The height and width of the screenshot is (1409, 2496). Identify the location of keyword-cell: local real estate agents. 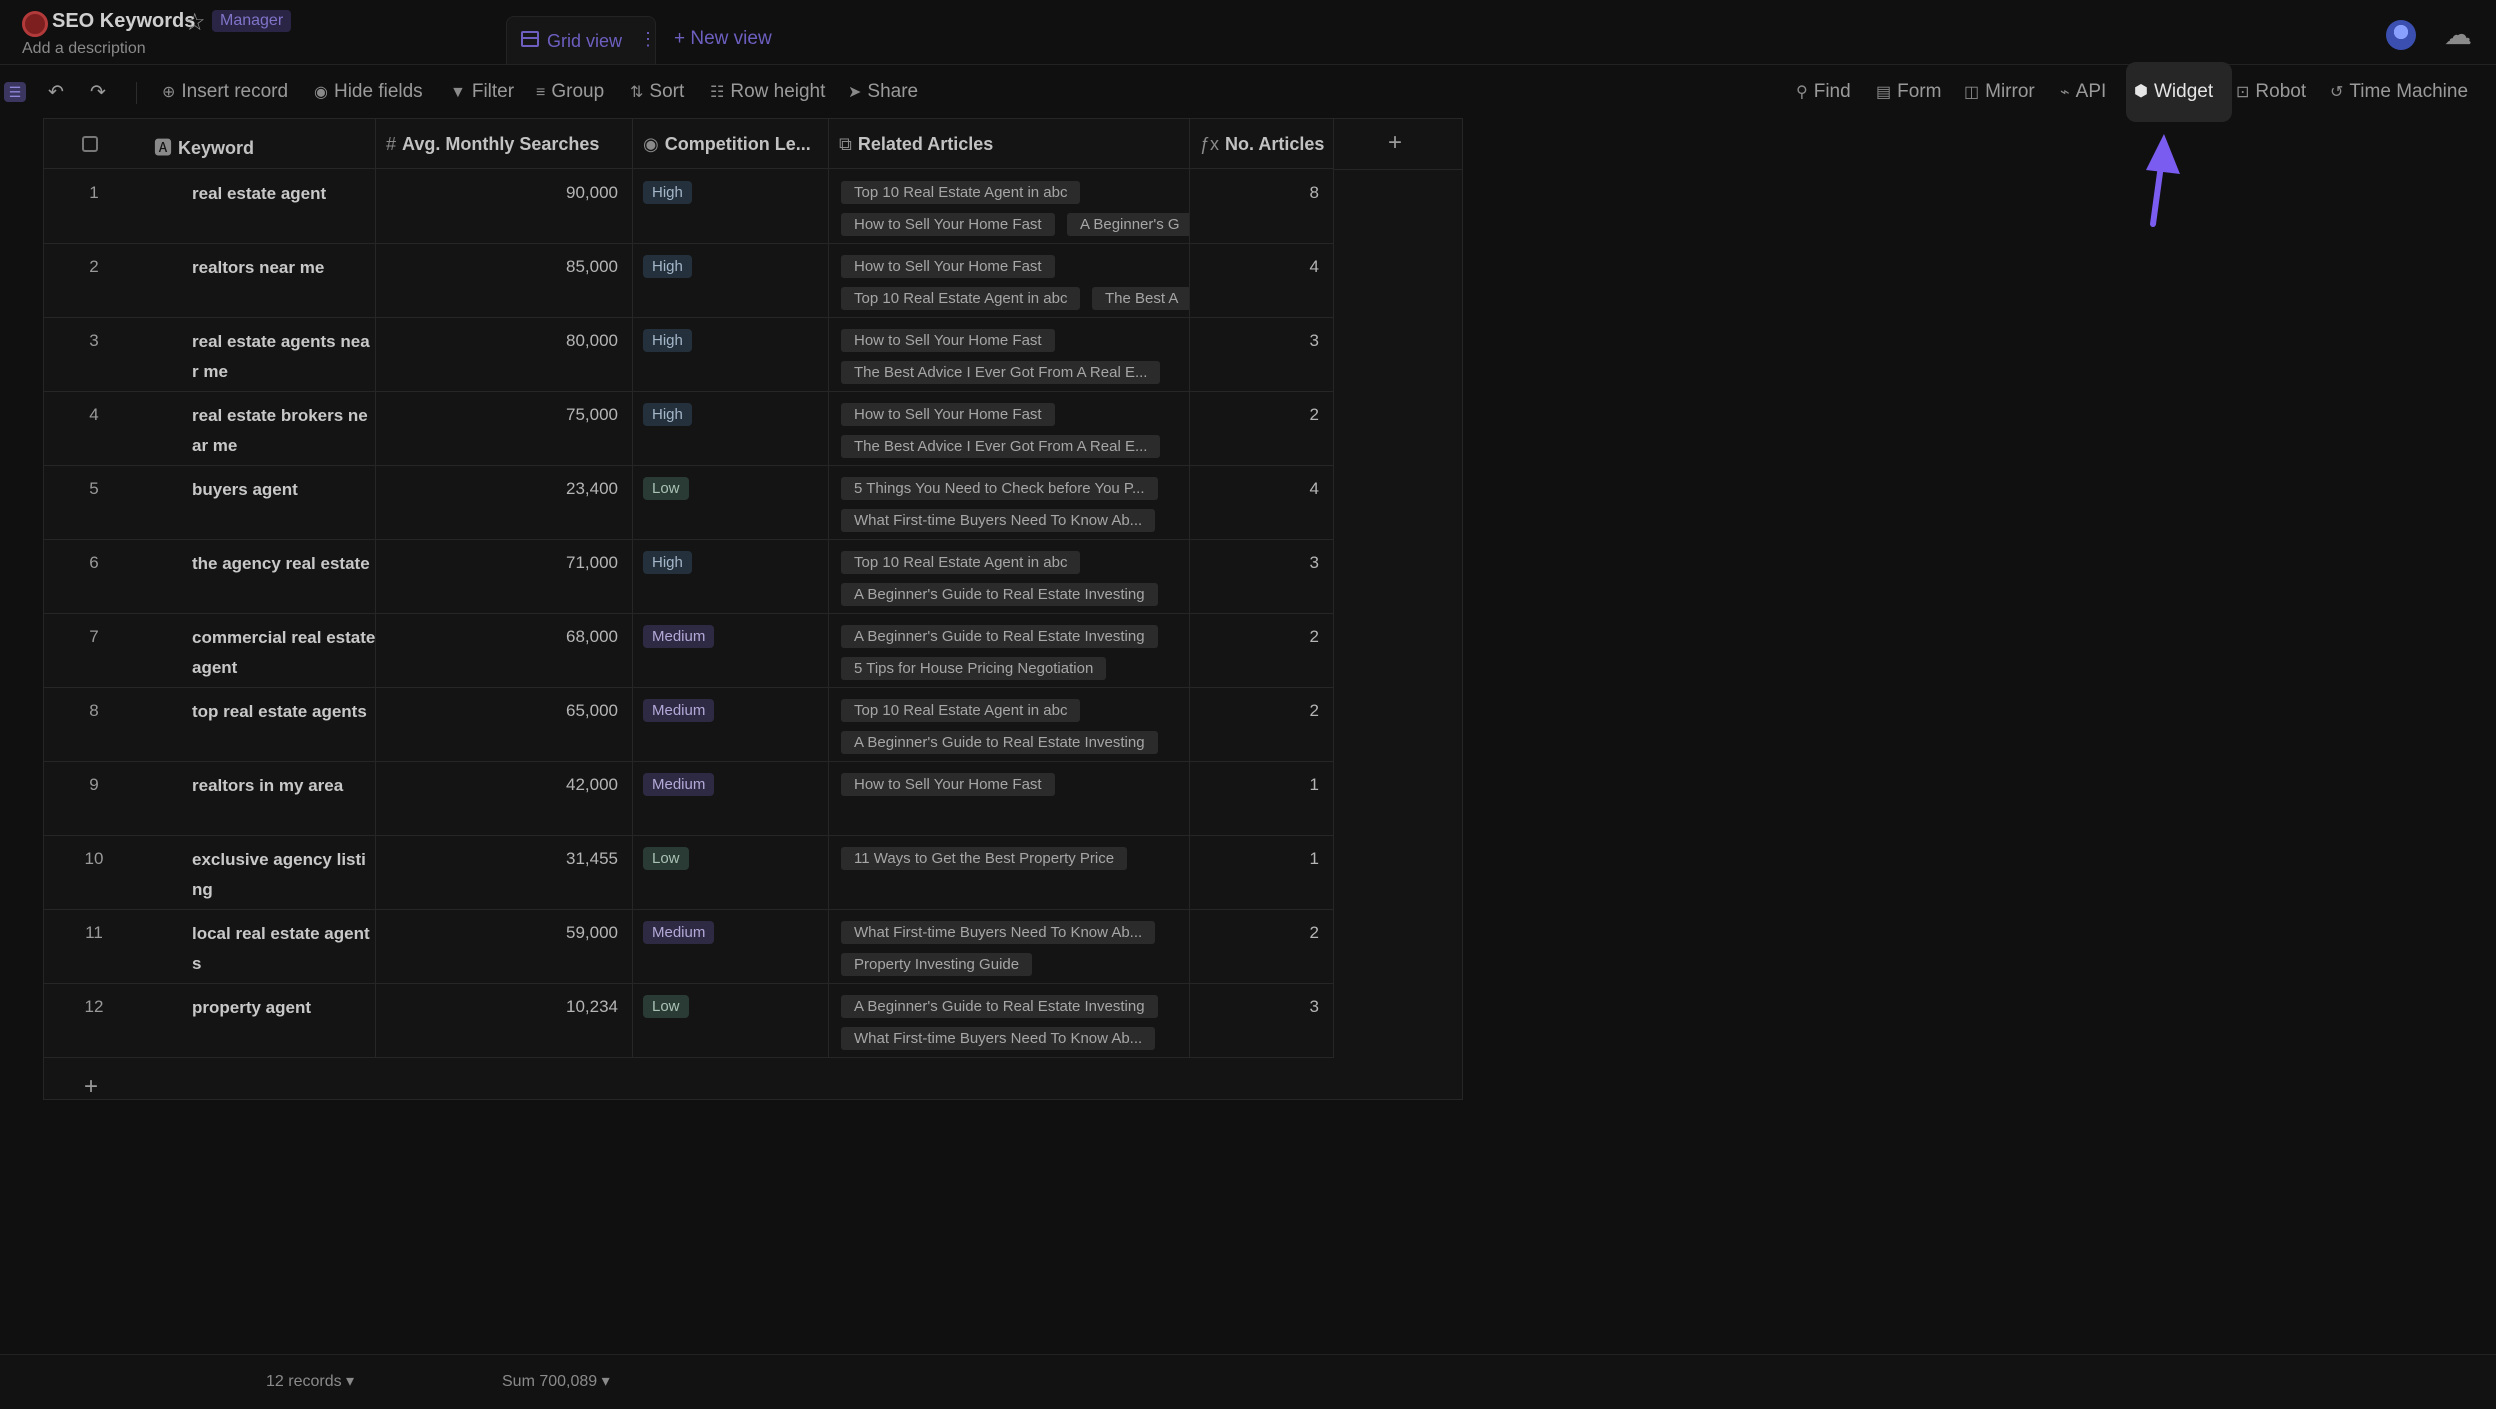
(260, 946).